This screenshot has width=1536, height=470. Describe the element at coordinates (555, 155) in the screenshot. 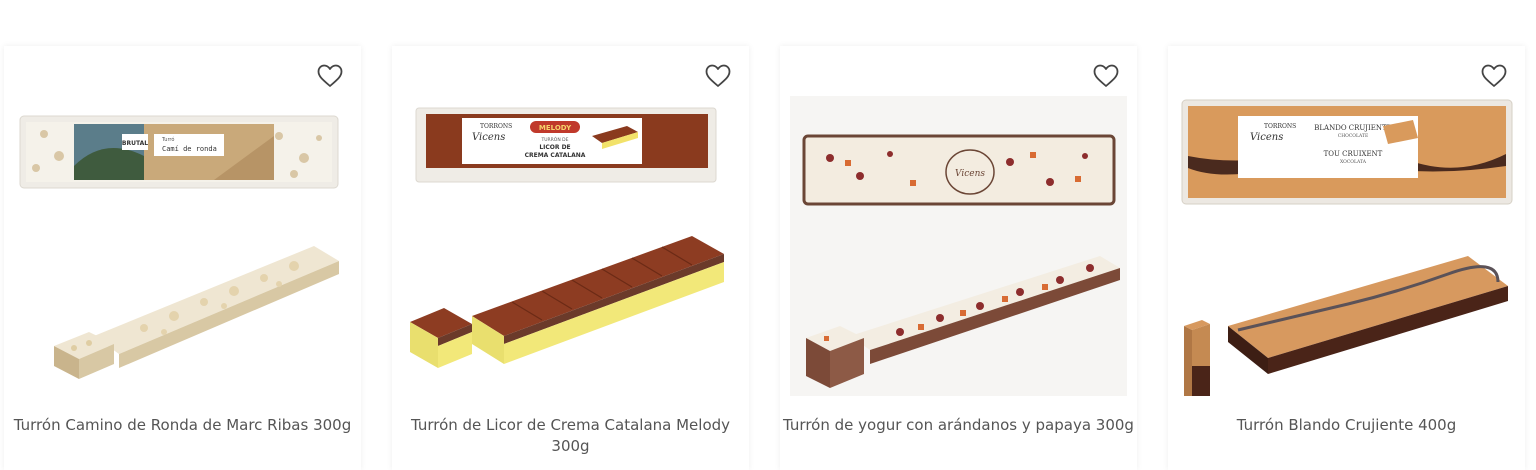

I see `package-title-2: CREMA CATALANA` at that location.